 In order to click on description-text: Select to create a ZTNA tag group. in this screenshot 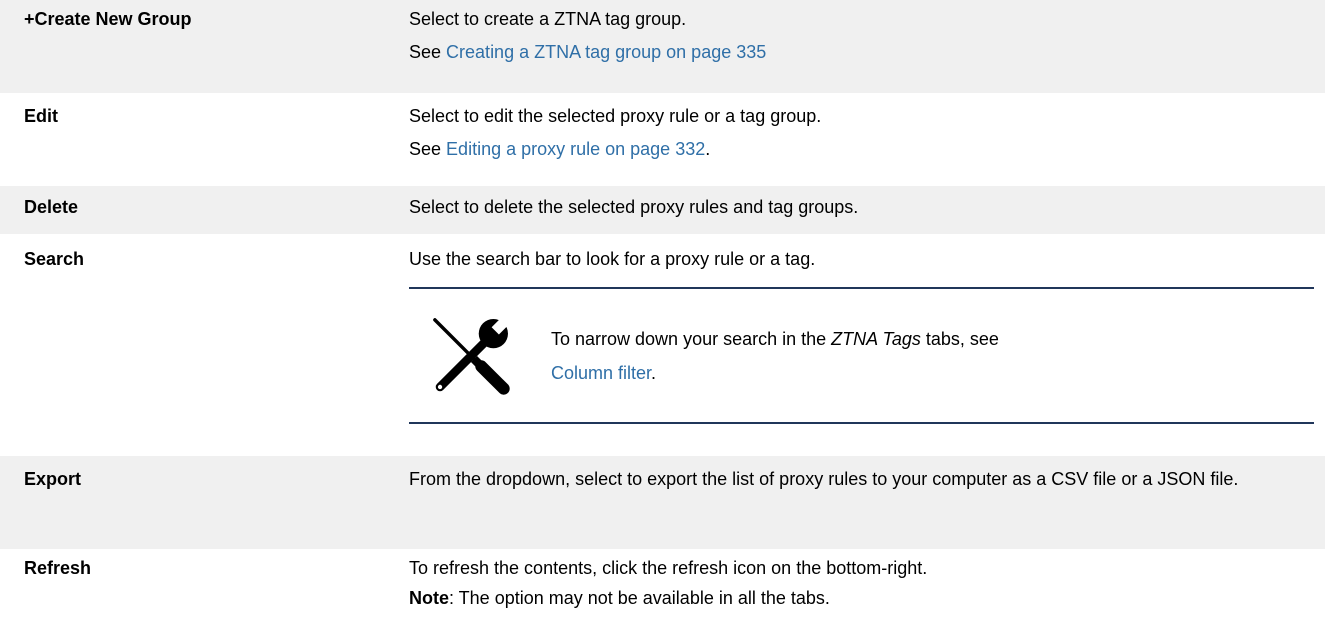, I will do `click(548, 19)`.